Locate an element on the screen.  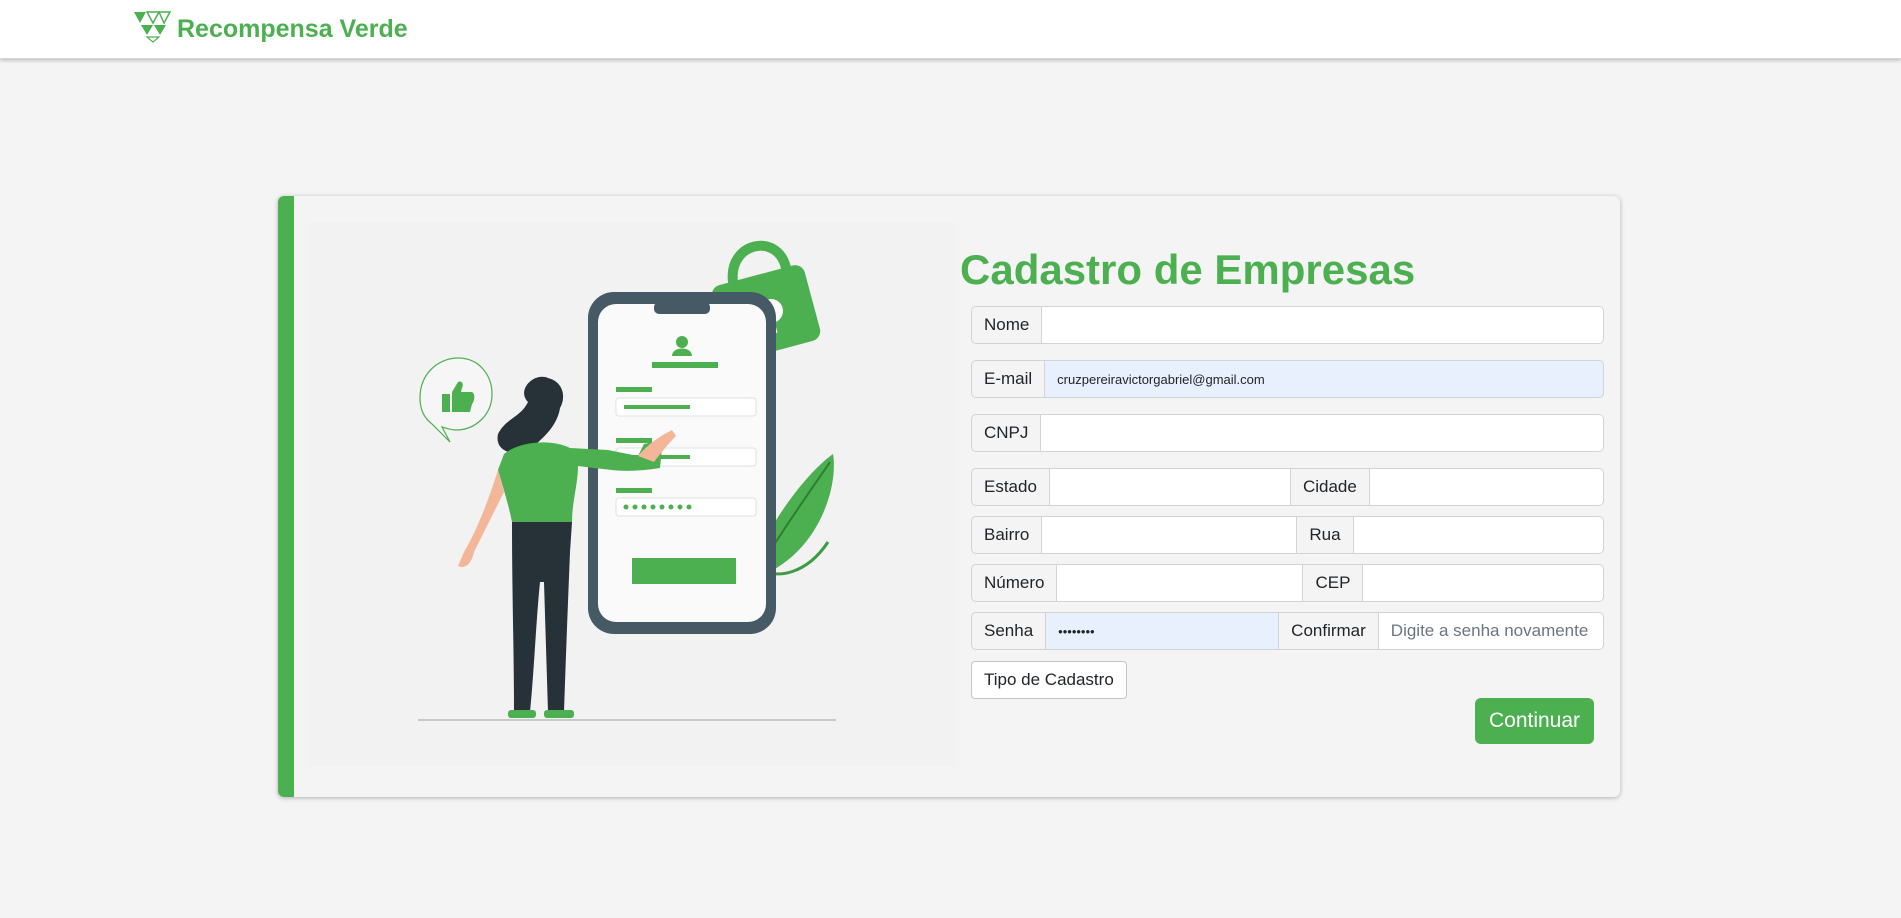
bairro-rua-group: Bairro Rua is located at coordinates (1287, 535).